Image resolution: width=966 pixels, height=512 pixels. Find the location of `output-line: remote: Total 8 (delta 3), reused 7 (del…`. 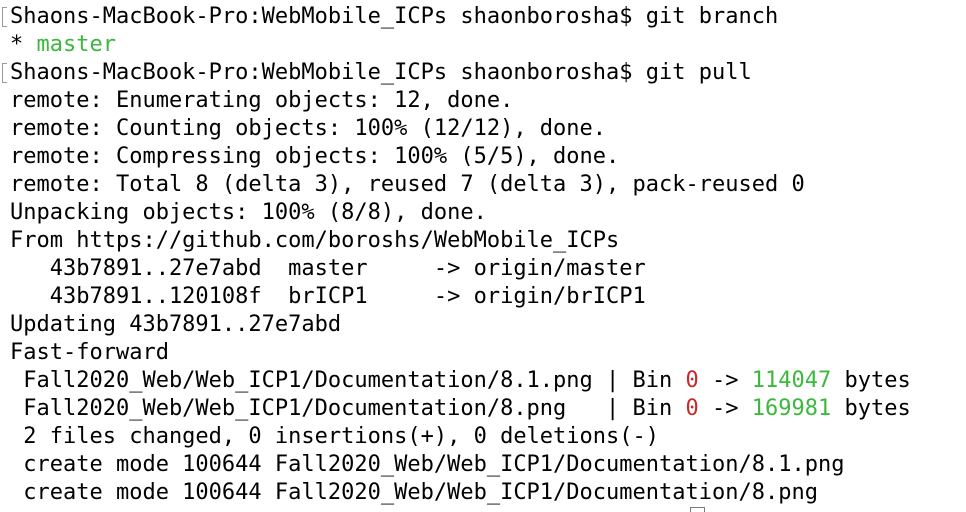

output-line: remote: Total 8 (delta 3), reused 7 (del… is located at coordinates (407, 184).